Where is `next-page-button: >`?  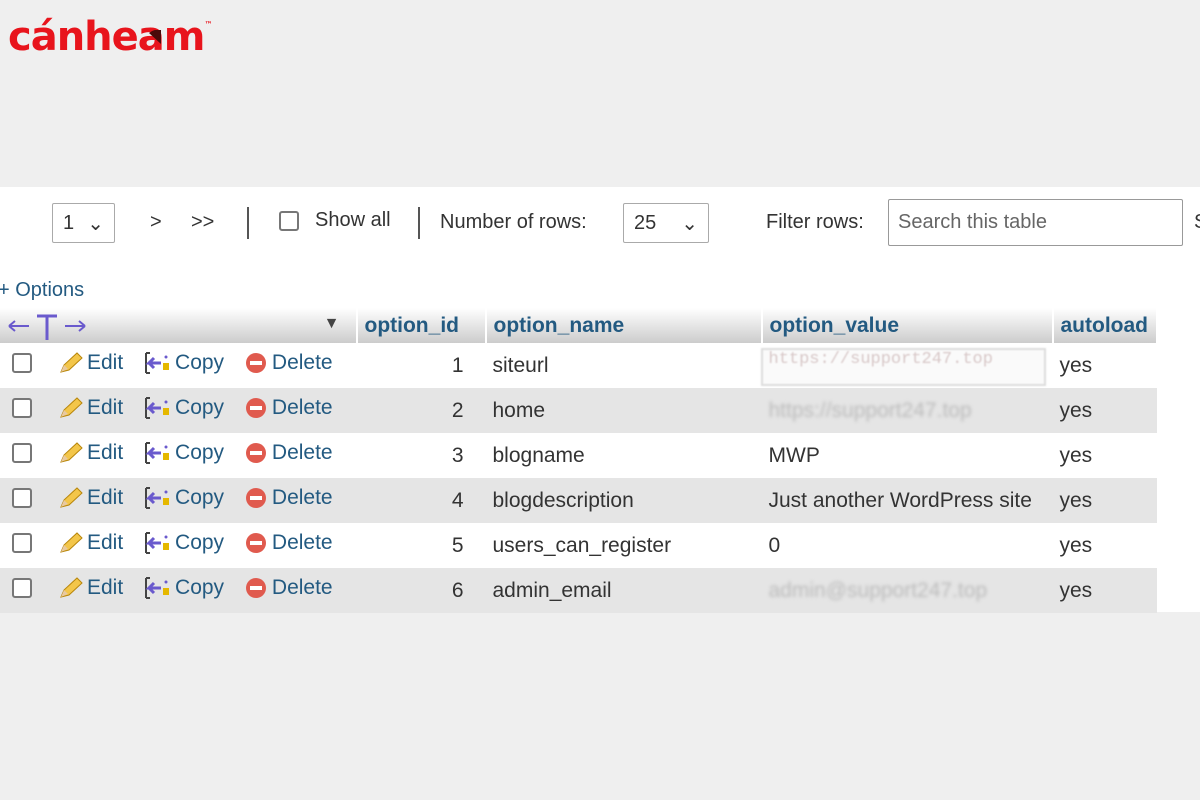 next-page-button: > is located at coordinates (156, 222).